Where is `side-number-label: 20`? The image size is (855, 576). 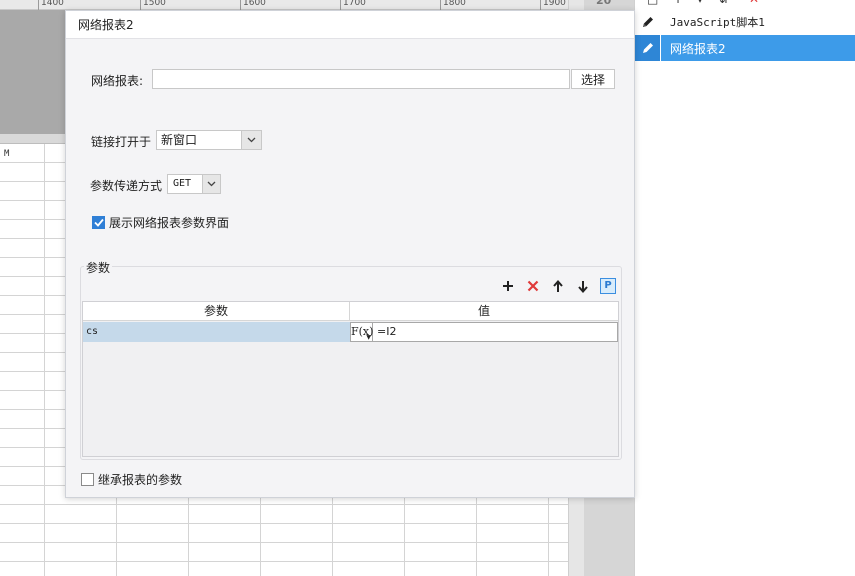
side-number-label: 20 is located at coordinates (604, 3).